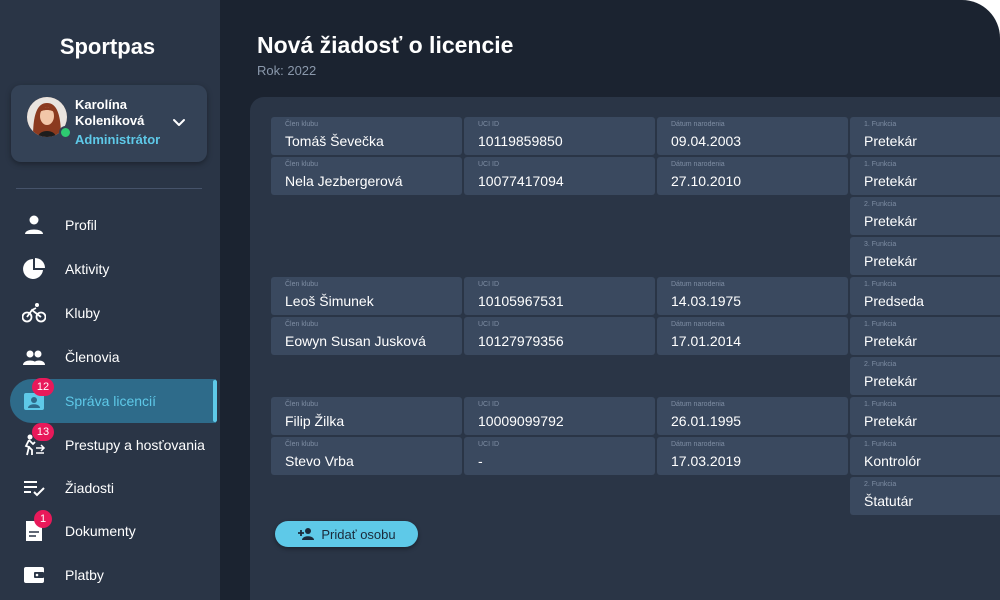  Describe the element at coordinates (334, 141) in the screenshot. I see `member-name-cell-value: Tomáš Ševečka` at that location.